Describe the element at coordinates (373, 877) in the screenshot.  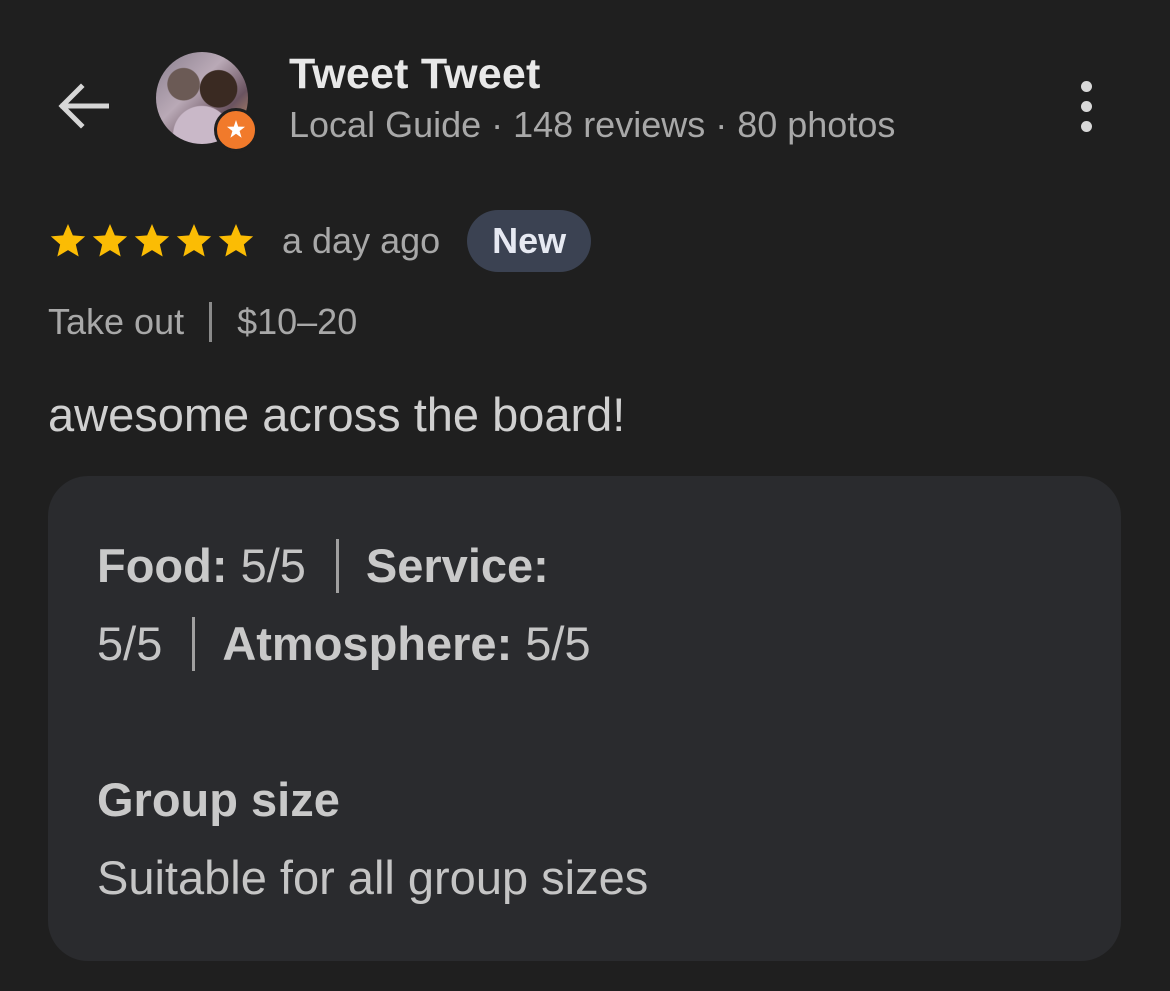
I see `group-size-value: Suitable for all group sizes` at that location.